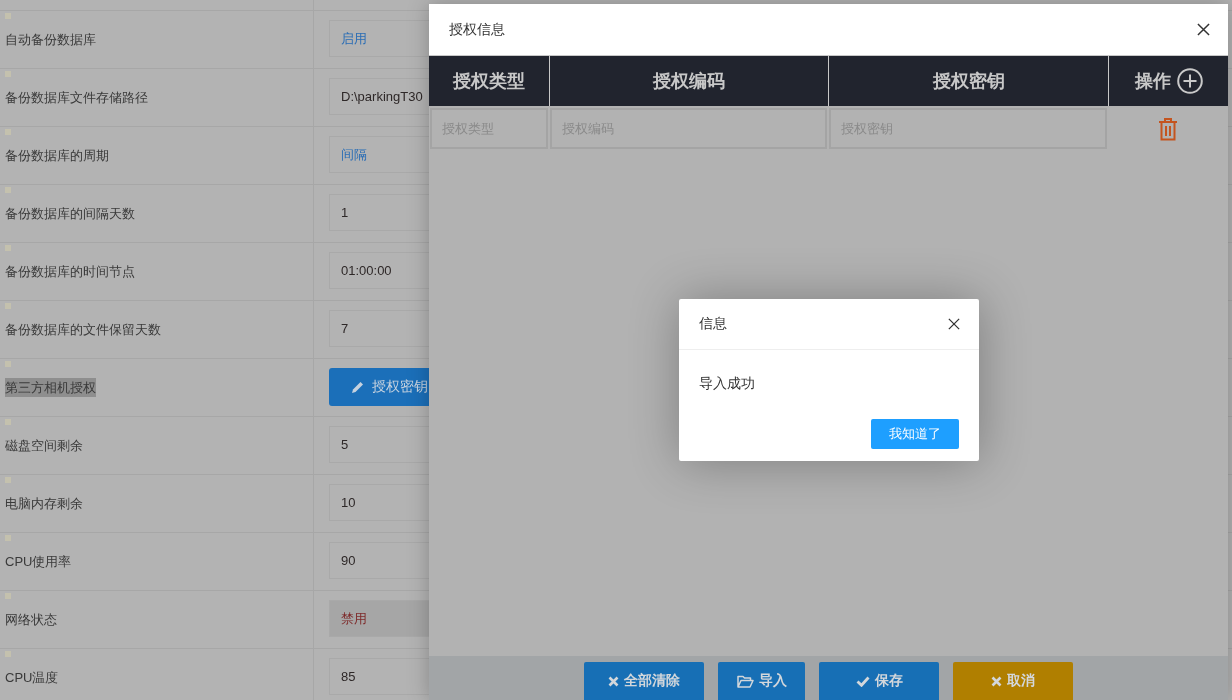 This screenshot has height=700, width=1232. I want to click on select-field: 间隔, so click(379, 154).